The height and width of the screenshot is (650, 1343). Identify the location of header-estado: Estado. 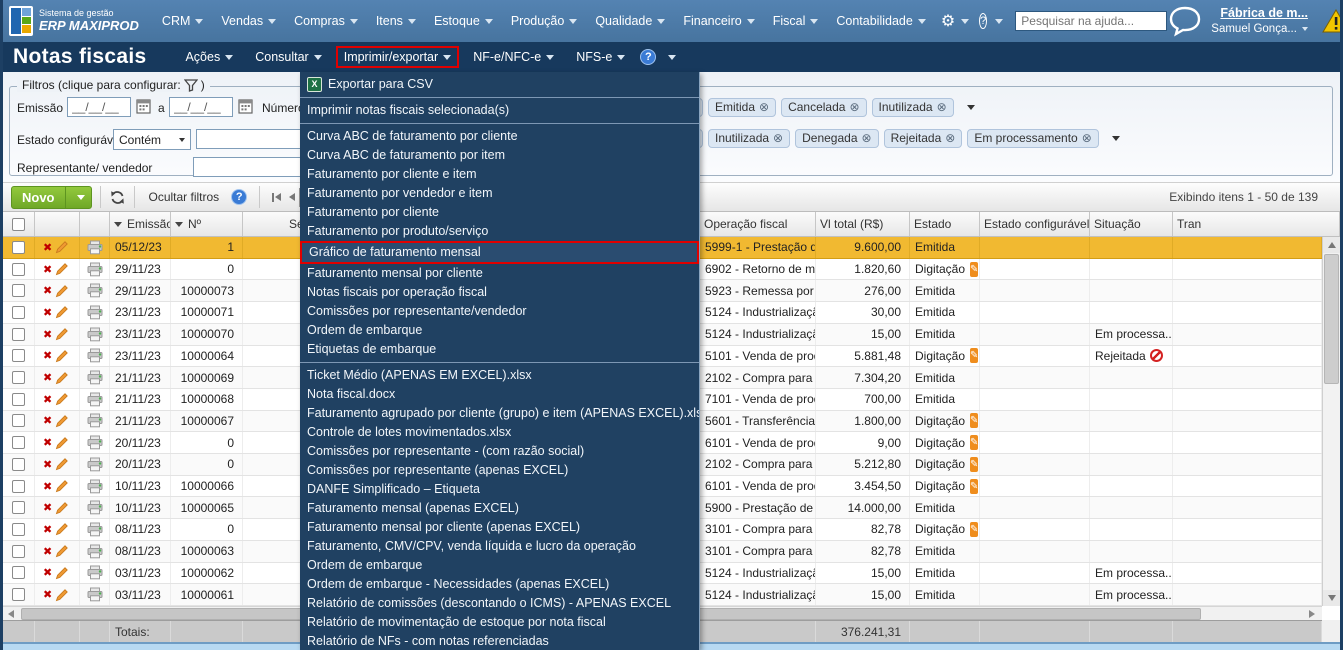
(945, 224).